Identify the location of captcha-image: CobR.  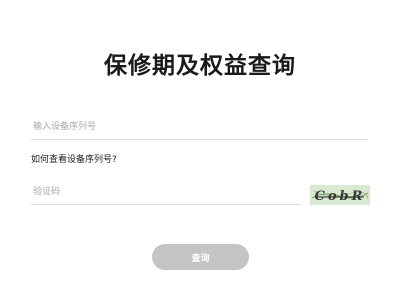
(340, 195).